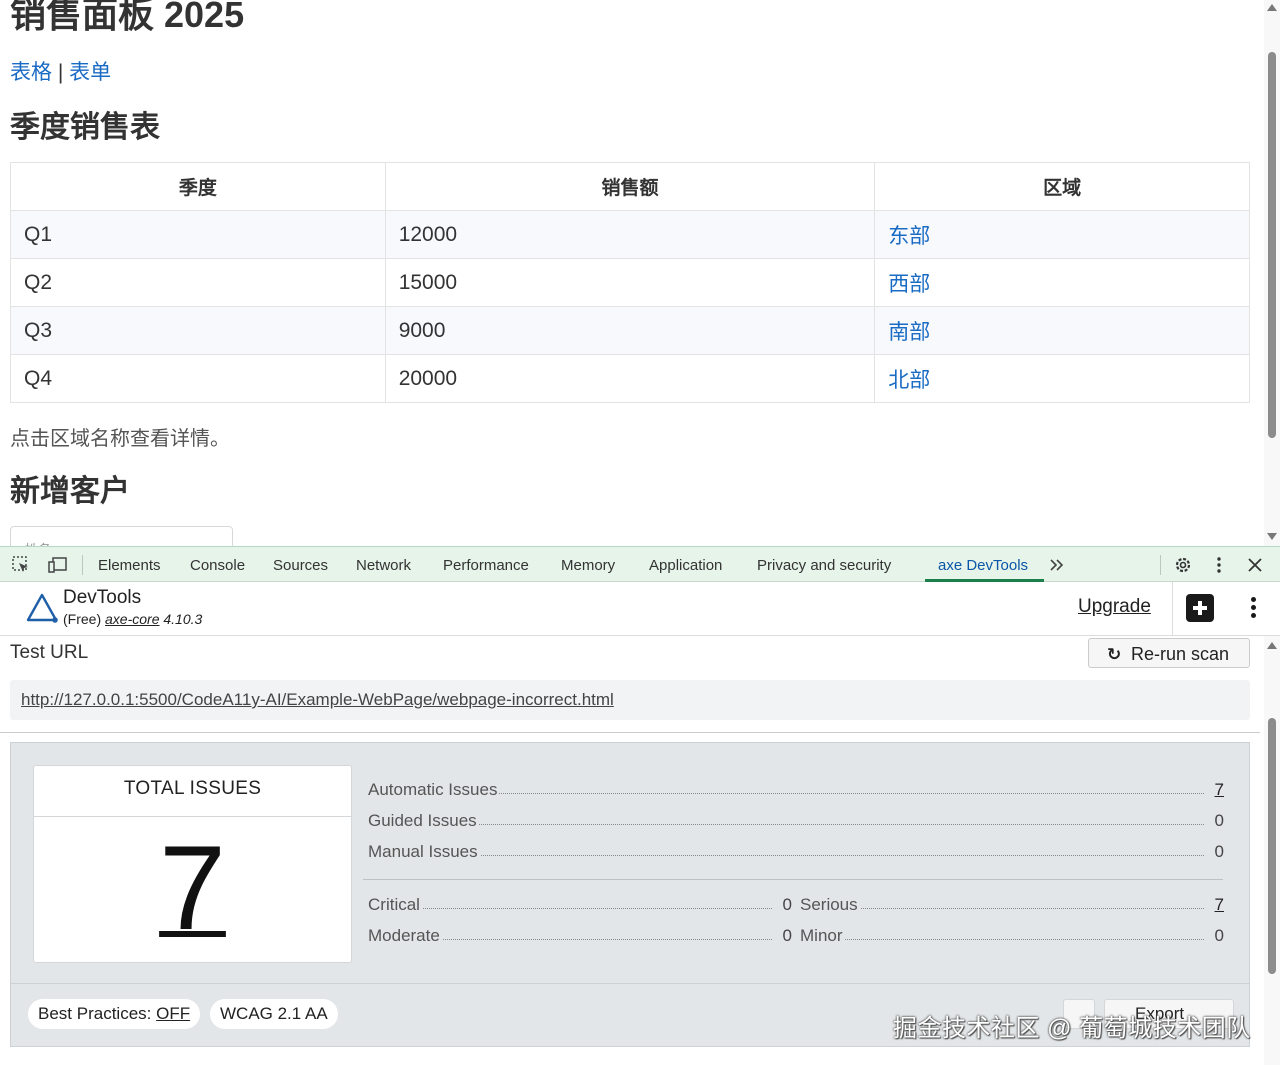  I want to click on axe-logo-icon, so click(42, 608).